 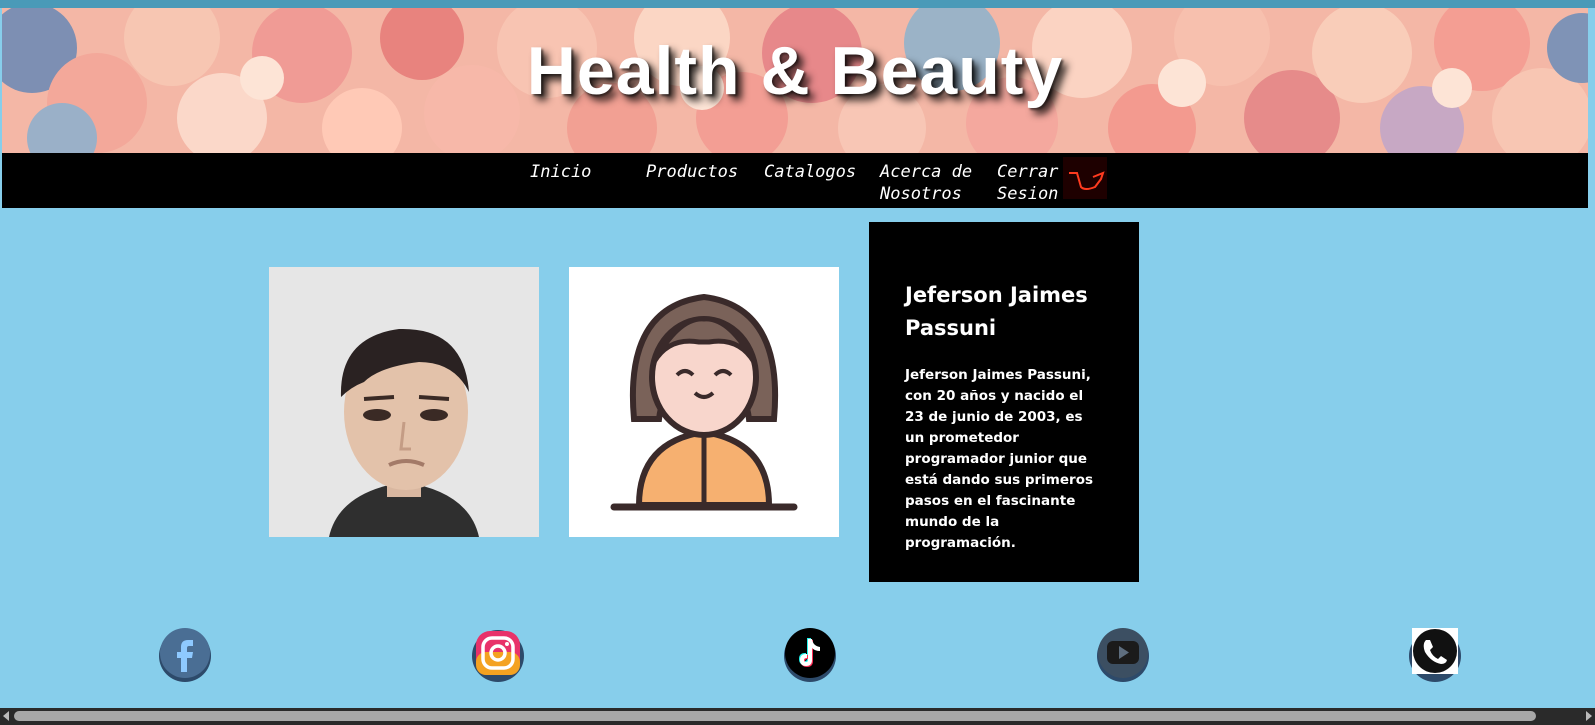 I want to click on instagram-icon, so click(x=498, y=654).